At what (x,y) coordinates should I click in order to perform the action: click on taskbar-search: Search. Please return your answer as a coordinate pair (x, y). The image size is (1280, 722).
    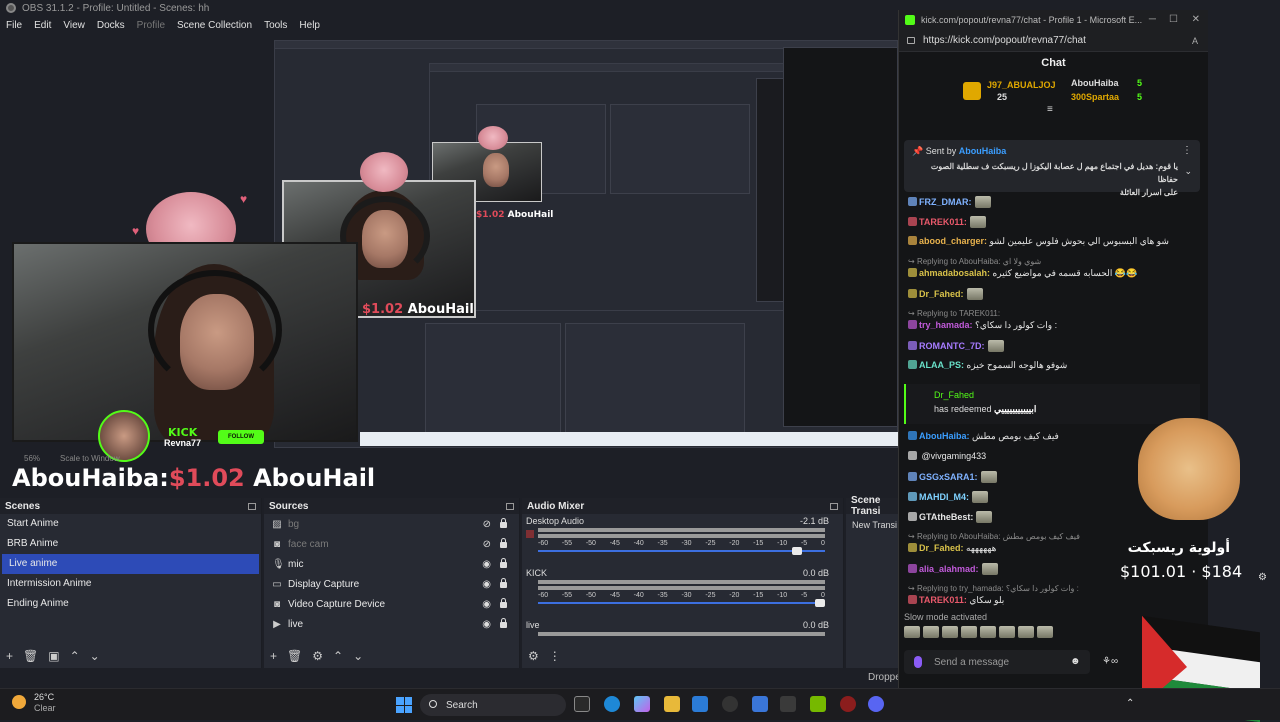
    Looking at the image, I should click on (493, 705).